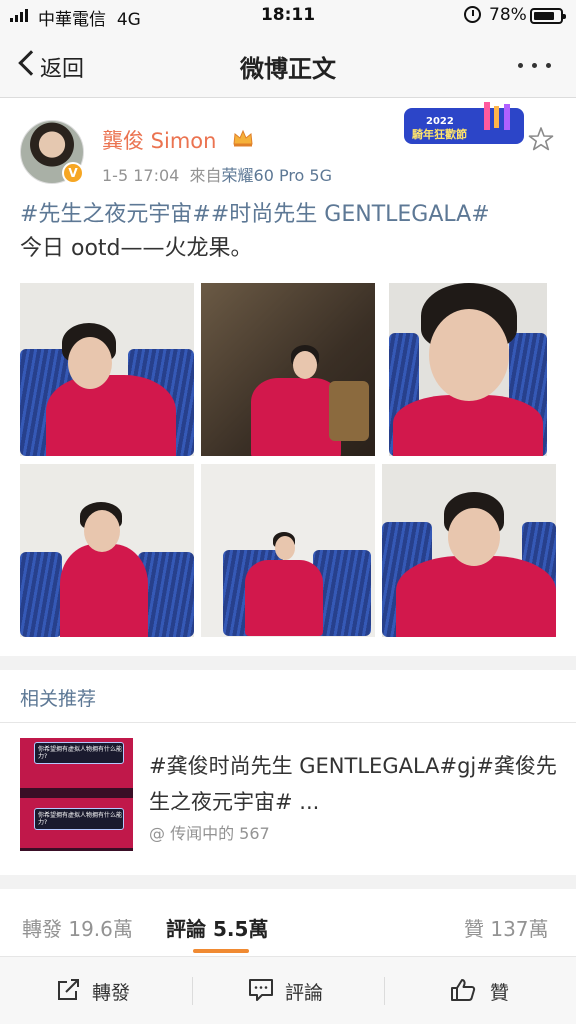  Describe the element at coordinates (243, 138) in the screenshot. I see `crown-icon` at that location.